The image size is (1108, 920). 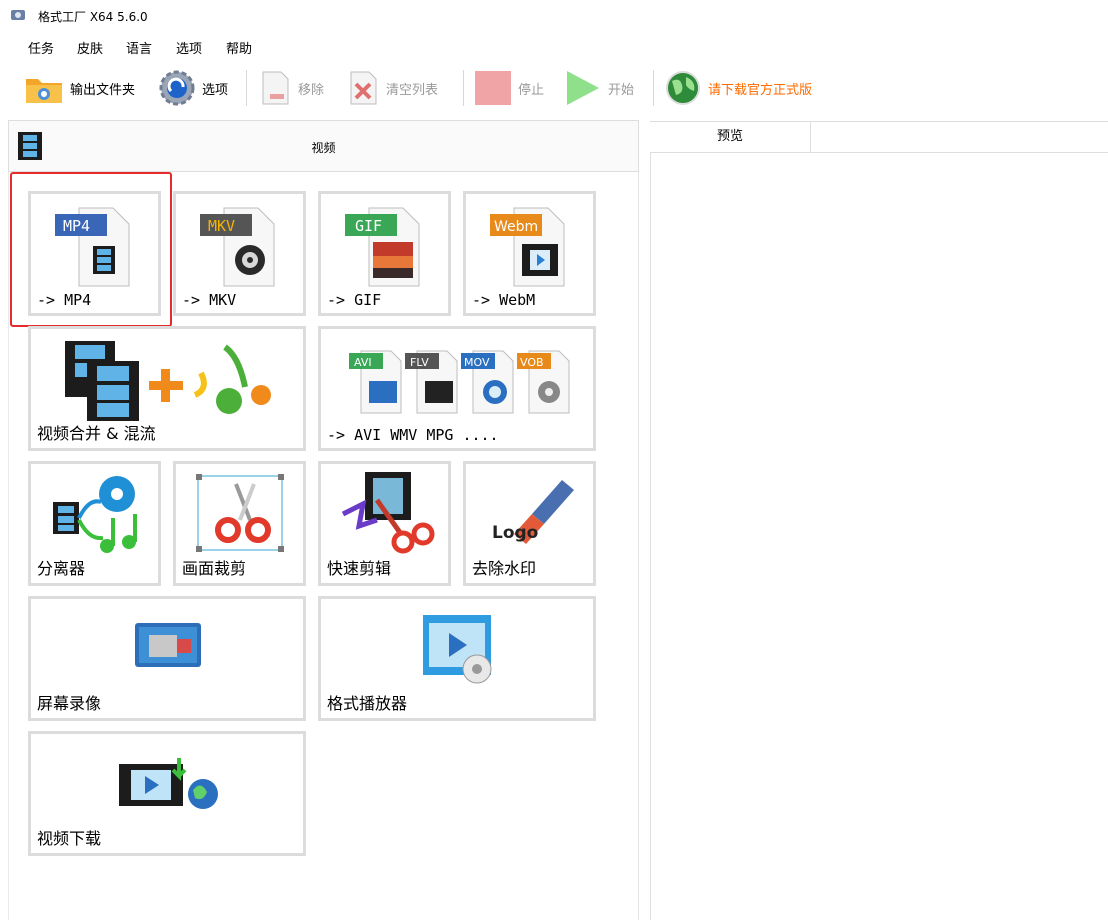 I want to click on format-badges-icon: AVI FLV MOV VOB, so click(x=459, y=382).